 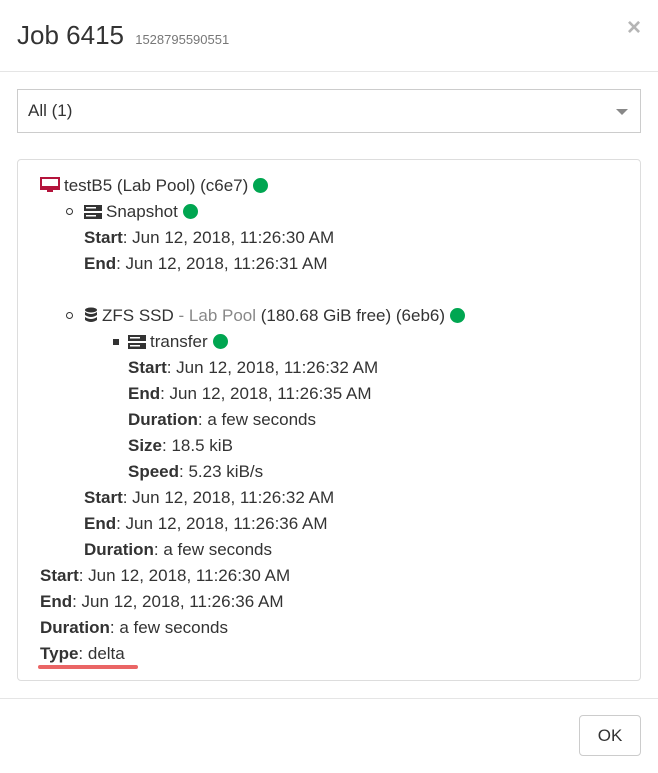 What do you see at coordinates (197, 445) in the screenshot?
I see `field-value: : 18.5 kiB` at bounding box center [197, 445].